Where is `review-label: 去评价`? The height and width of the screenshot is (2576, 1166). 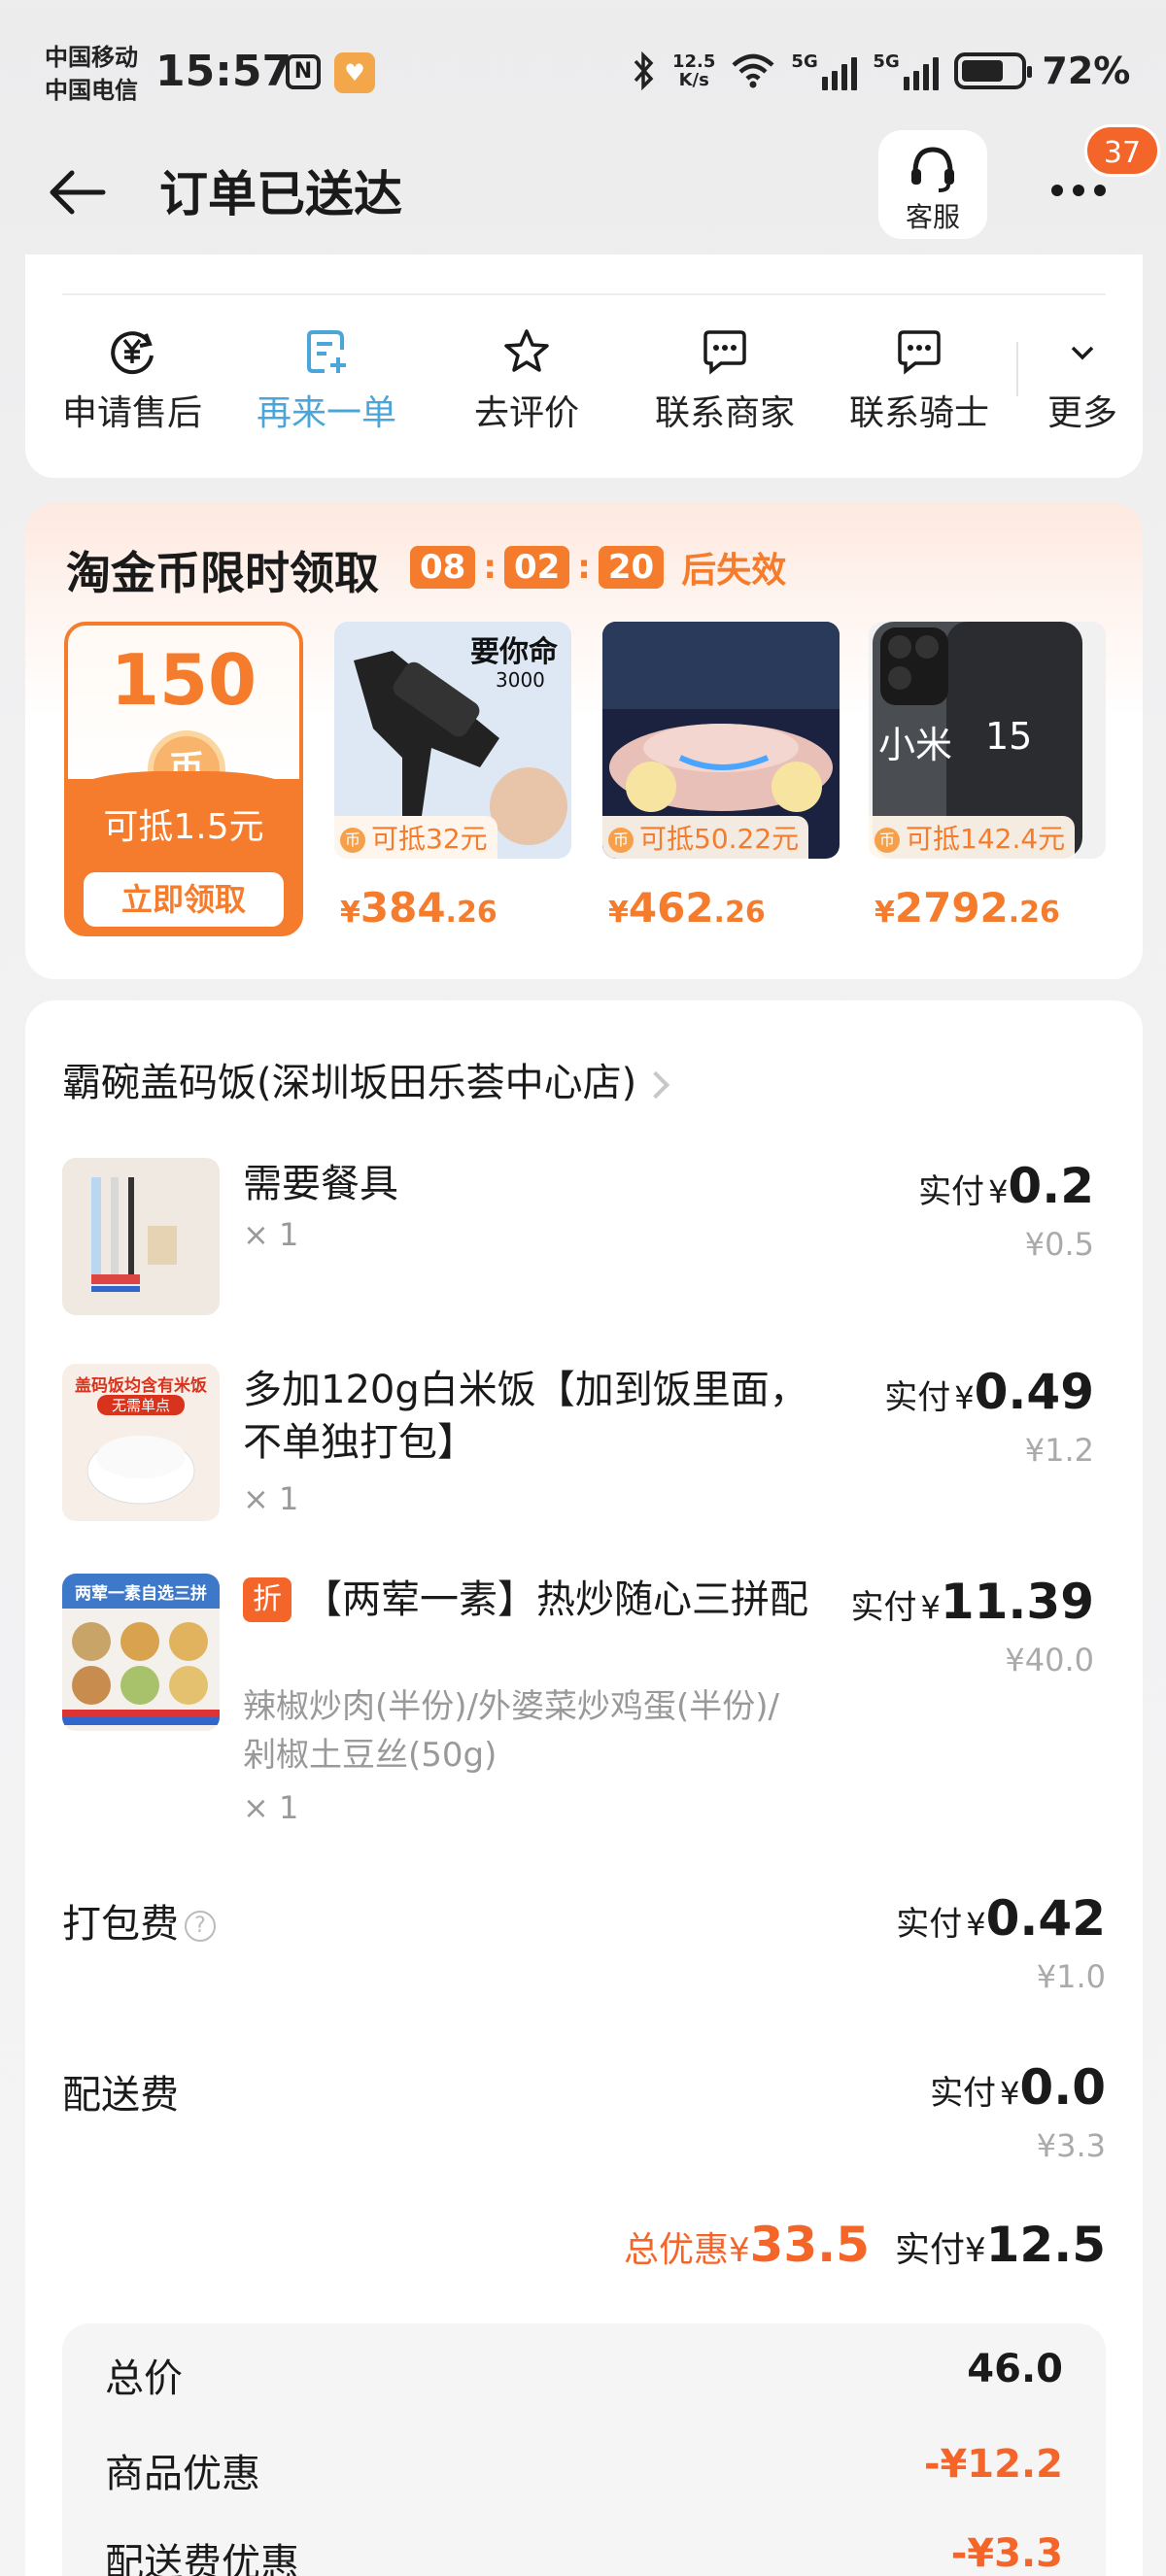
review-label: 去评价 is located at coordinates (526, 413).